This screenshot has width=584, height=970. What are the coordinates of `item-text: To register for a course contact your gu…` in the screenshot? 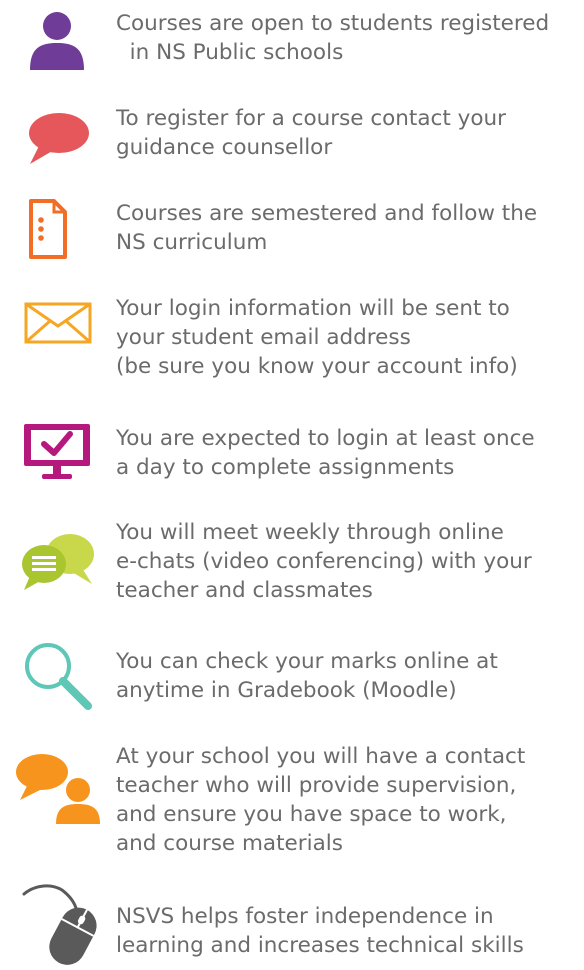 It's located at (311, 133).